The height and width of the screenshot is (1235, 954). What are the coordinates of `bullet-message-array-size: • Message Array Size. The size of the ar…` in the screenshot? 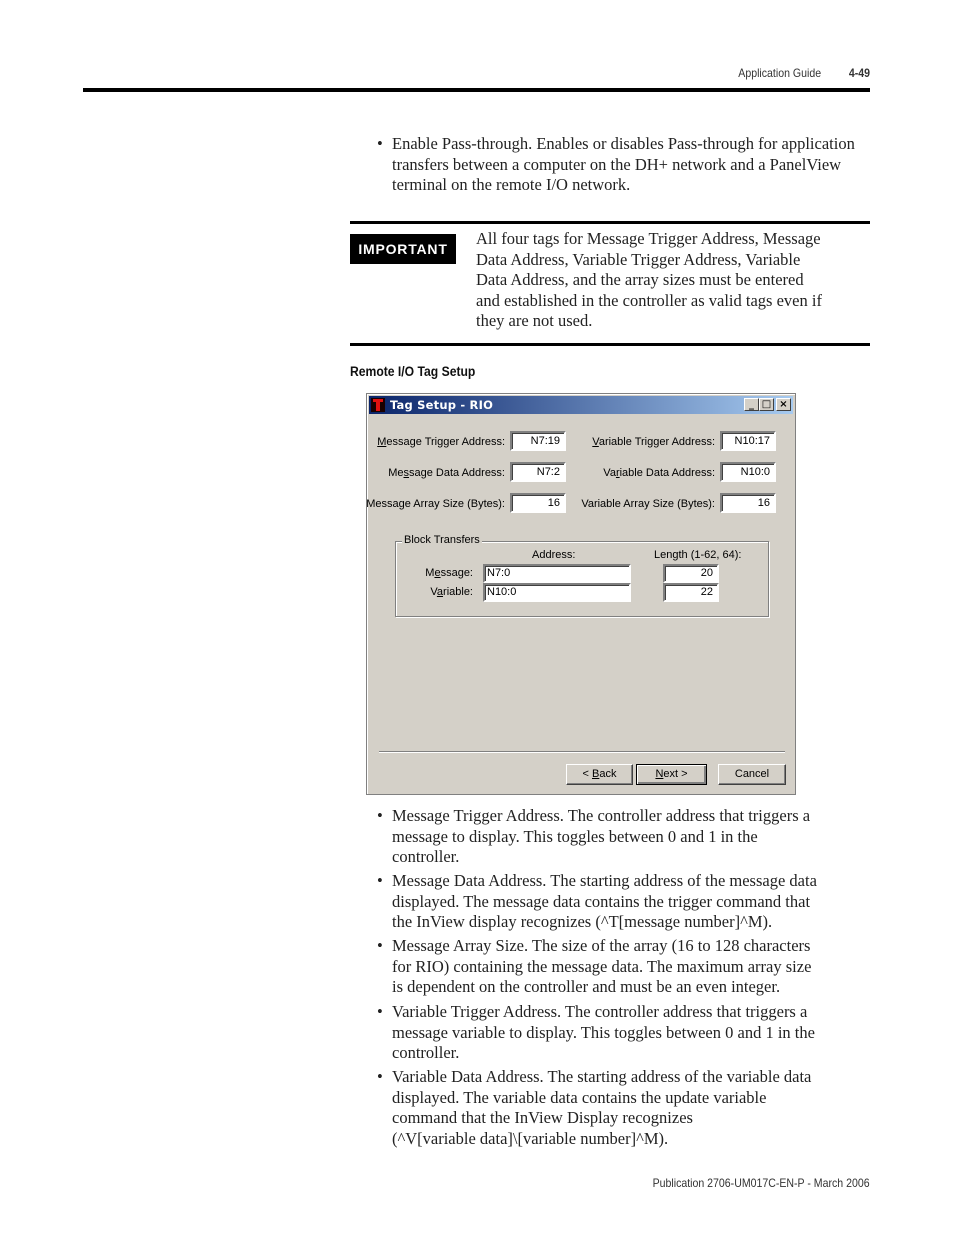 It's located at (624, 967).